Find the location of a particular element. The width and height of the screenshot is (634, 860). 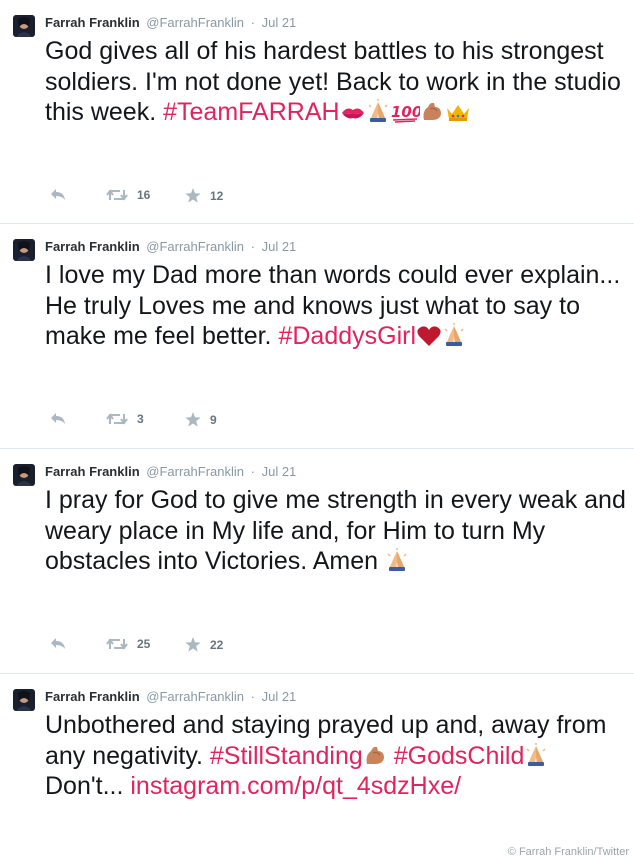

favorite-button: 22 is located at coordinates (204, 644).